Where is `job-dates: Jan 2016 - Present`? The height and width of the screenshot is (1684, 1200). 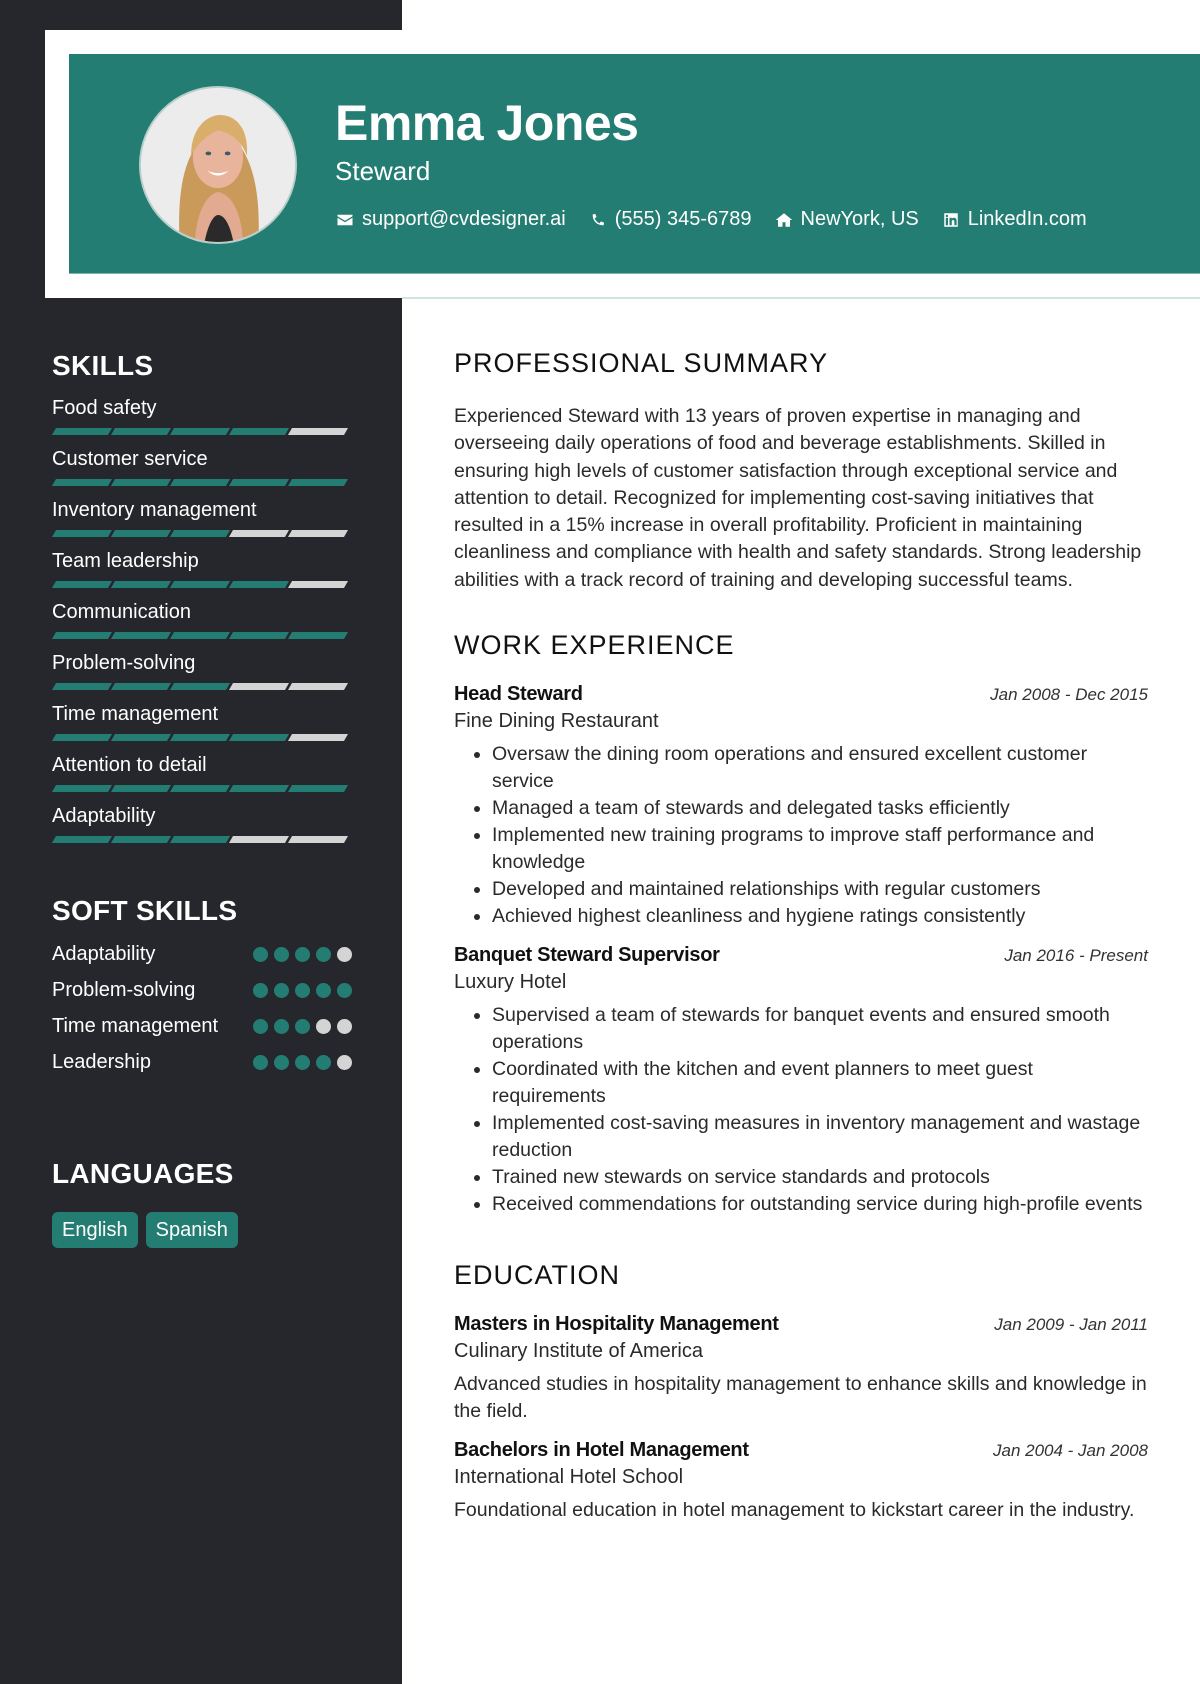
job-dates: Jan 2016 - Present is located at coordinates (1076, 956).